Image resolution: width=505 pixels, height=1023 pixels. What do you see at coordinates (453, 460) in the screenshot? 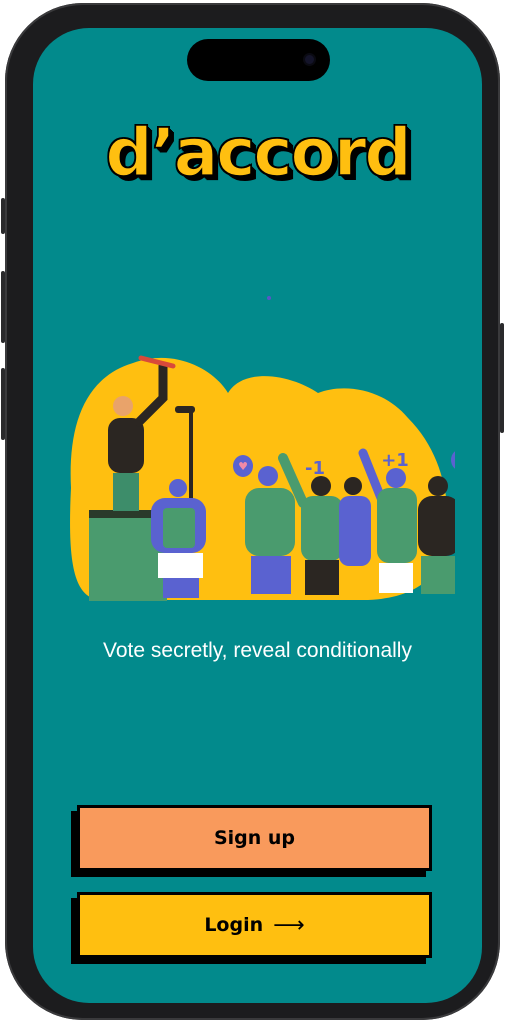
I see `speech-bubble-heart-right` at bounding box center [453, 460].